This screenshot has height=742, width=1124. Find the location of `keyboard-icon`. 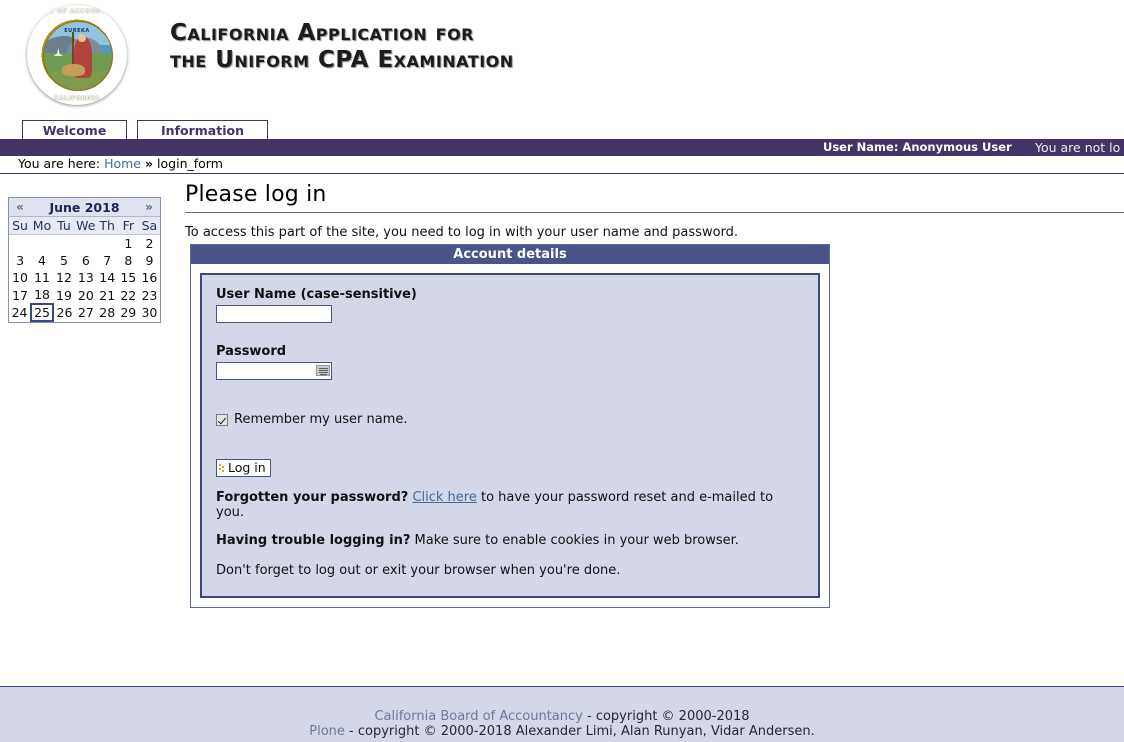

keyboard-icon is located at coordinates (323, 370).